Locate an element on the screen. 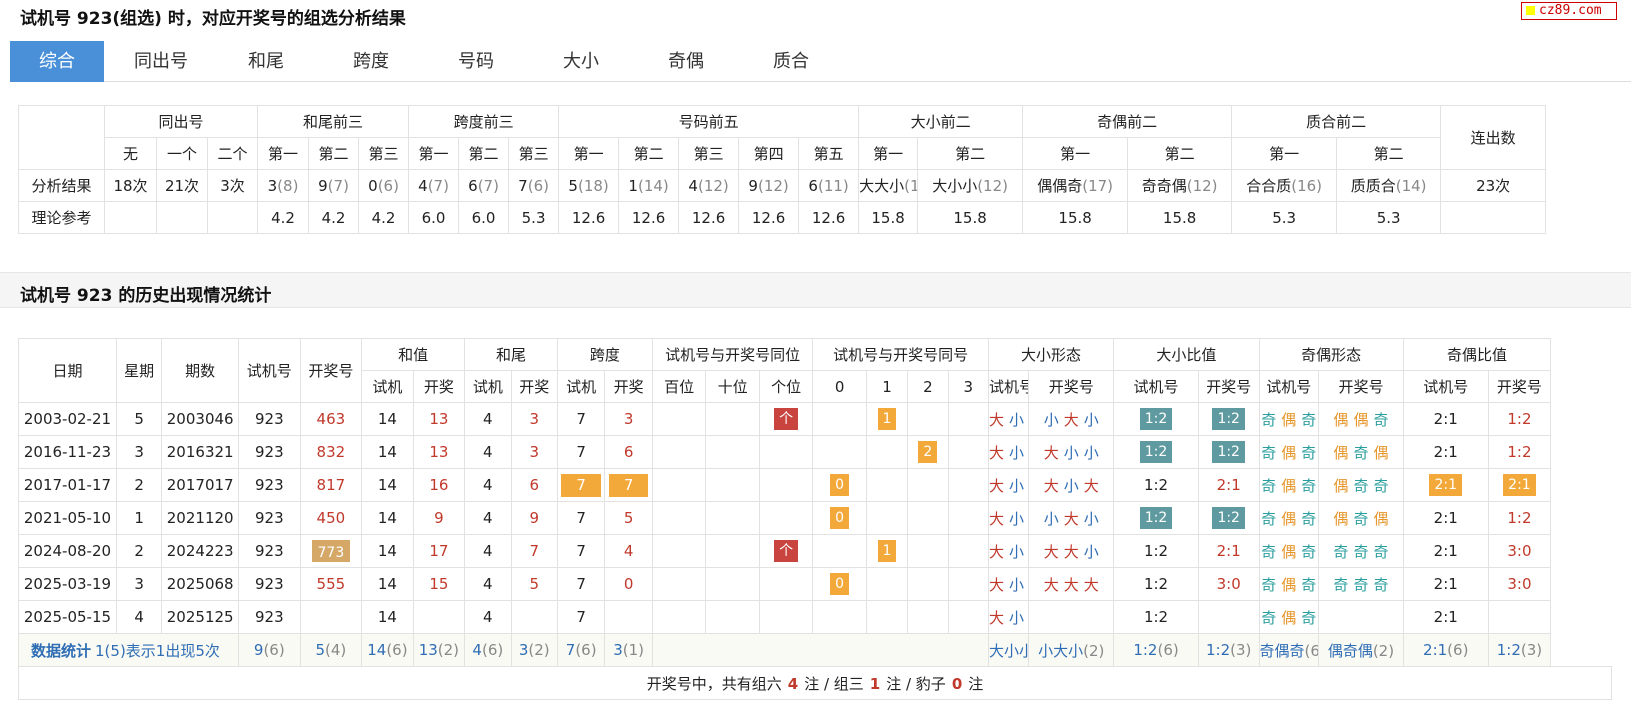  same-digit-t0 is located at coordinates (839, 617).